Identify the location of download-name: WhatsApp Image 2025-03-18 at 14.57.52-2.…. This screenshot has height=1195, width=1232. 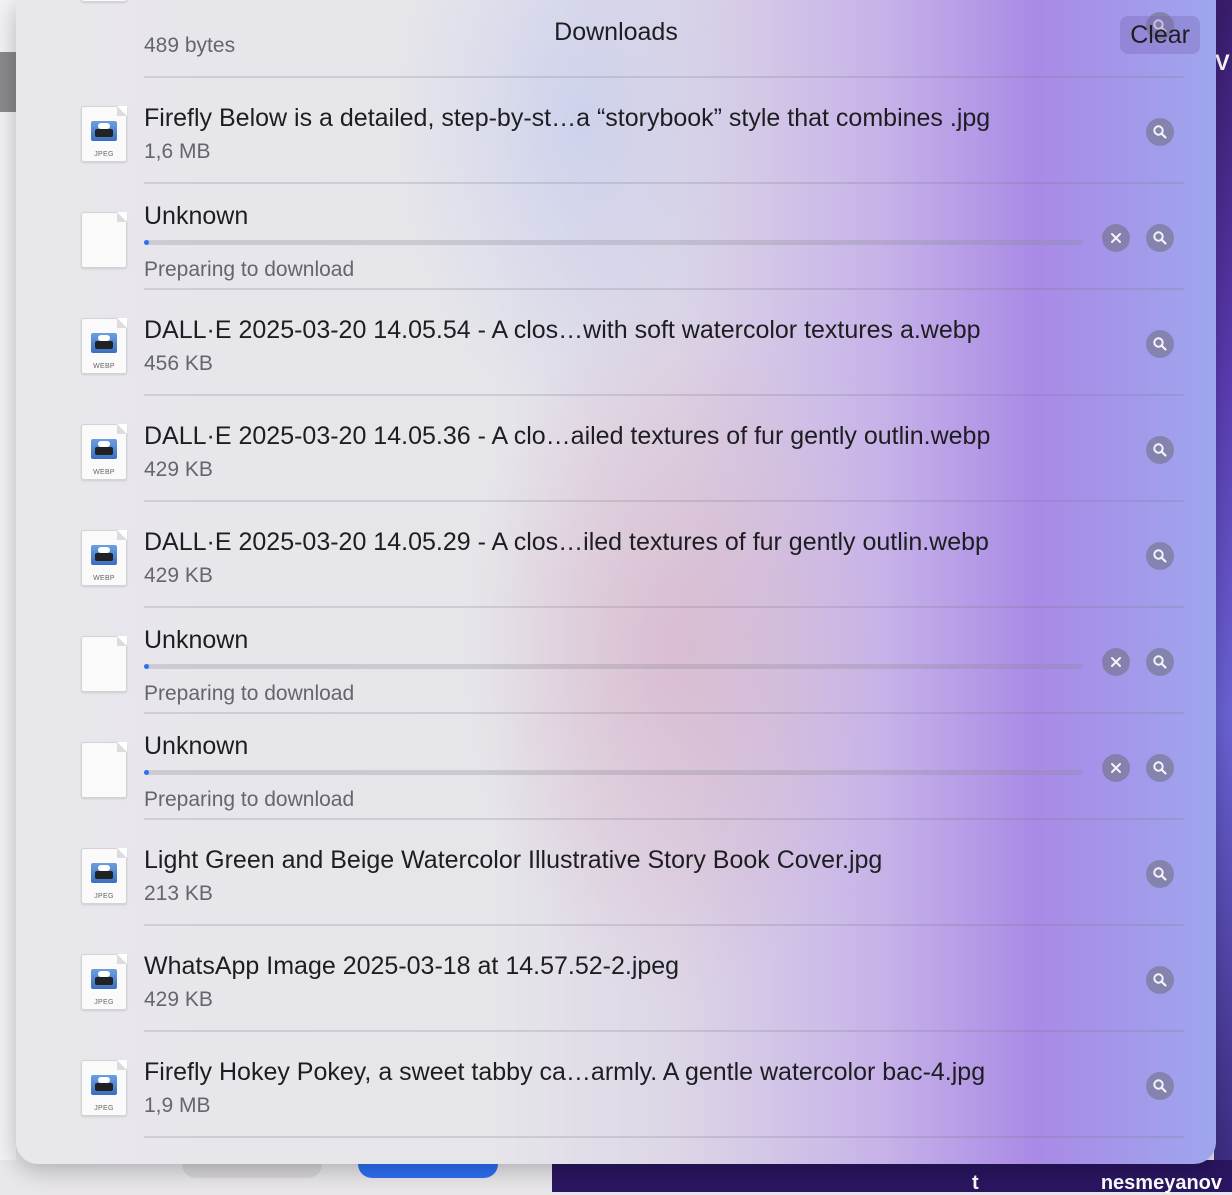
(412, 966).